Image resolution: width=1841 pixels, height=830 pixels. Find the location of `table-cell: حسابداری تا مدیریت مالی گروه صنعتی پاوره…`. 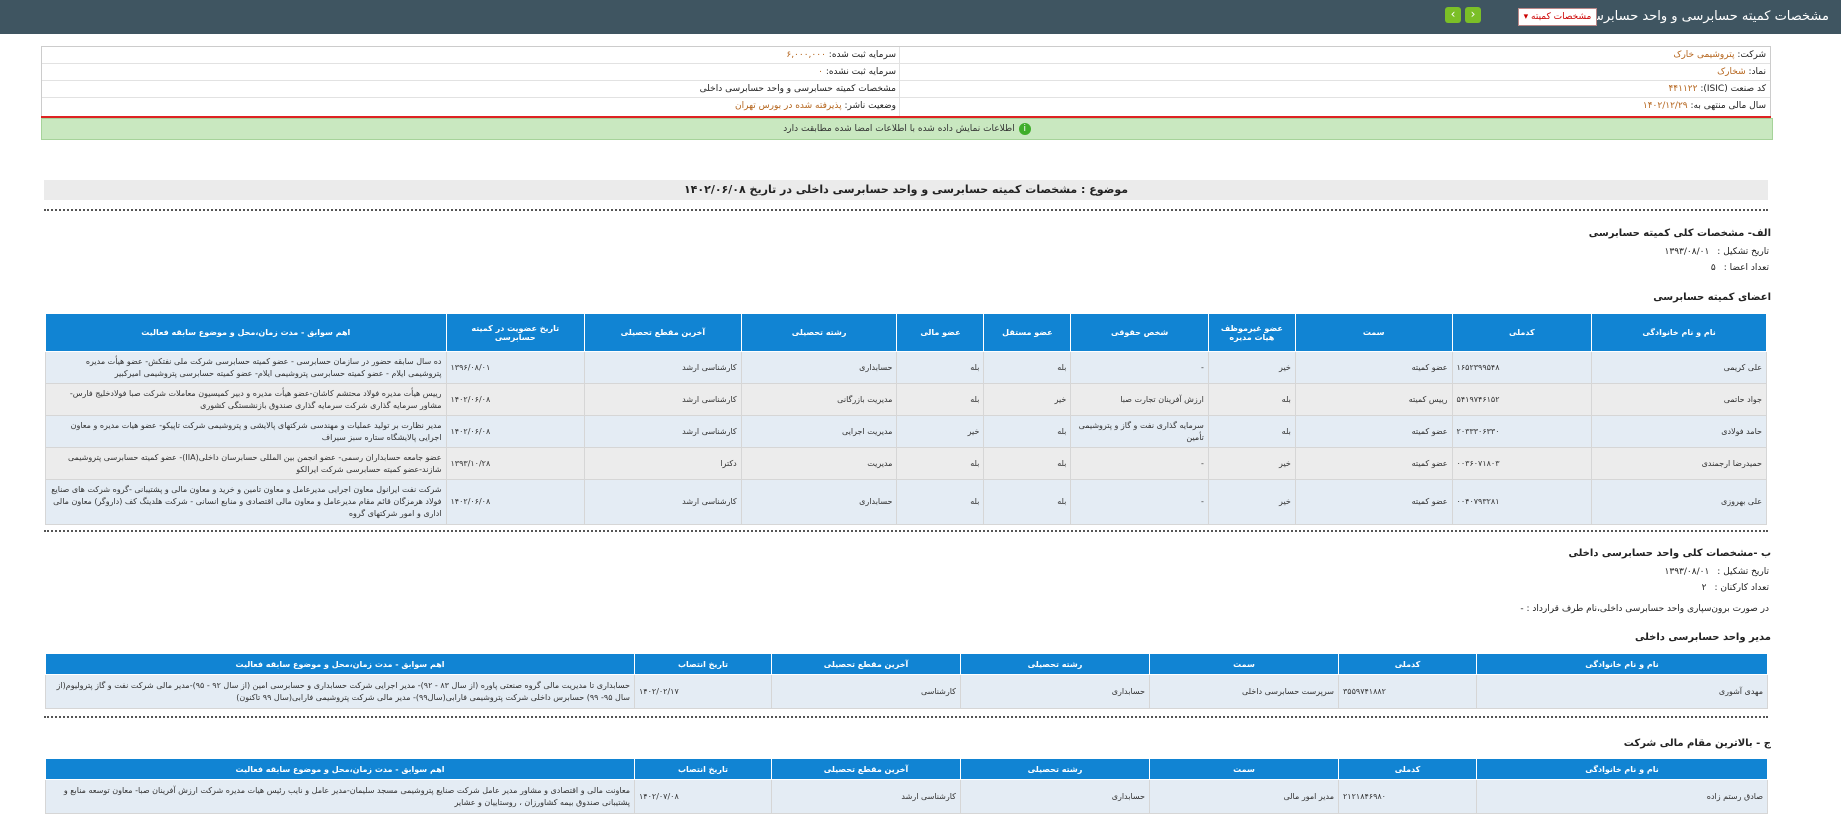

table-cell: حسابداری تا مدیریت مالی گروه صنعتی پاوره… is located at coordinates (340, 691).